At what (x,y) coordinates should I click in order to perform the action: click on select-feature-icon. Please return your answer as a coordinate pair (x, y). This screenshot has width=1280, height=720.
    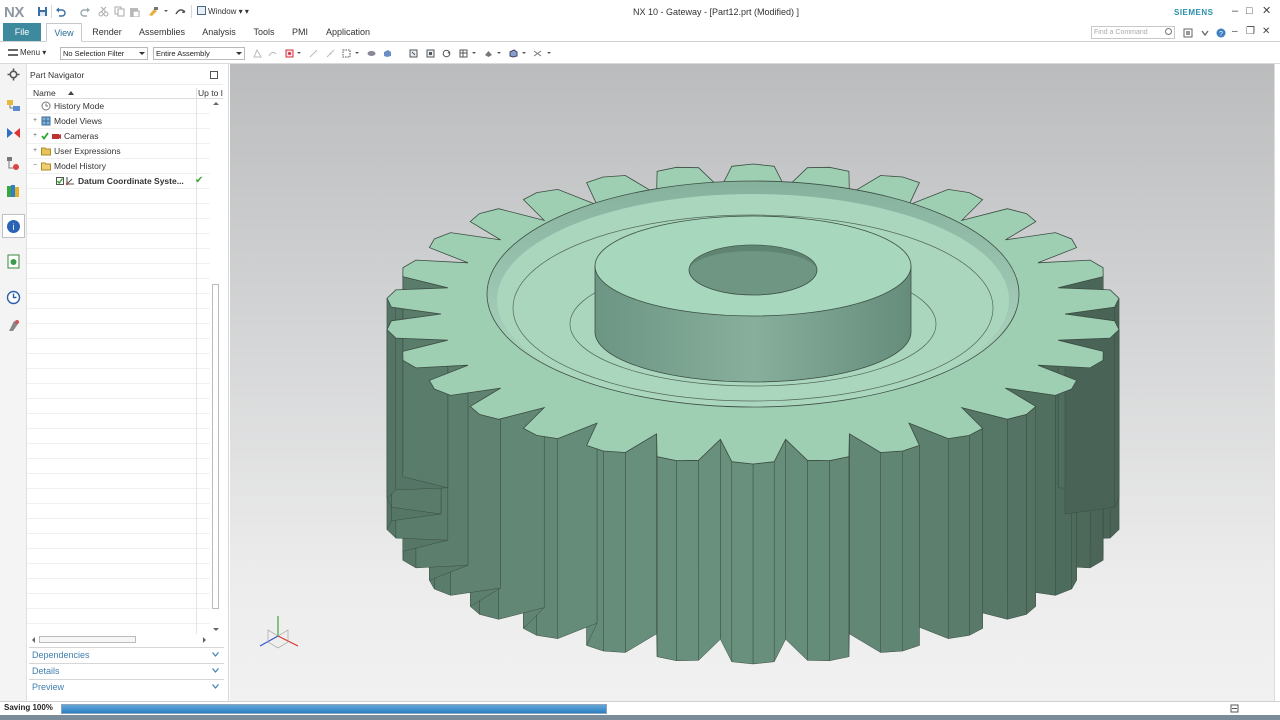
    Looking at the image, I should click on (257, 53).